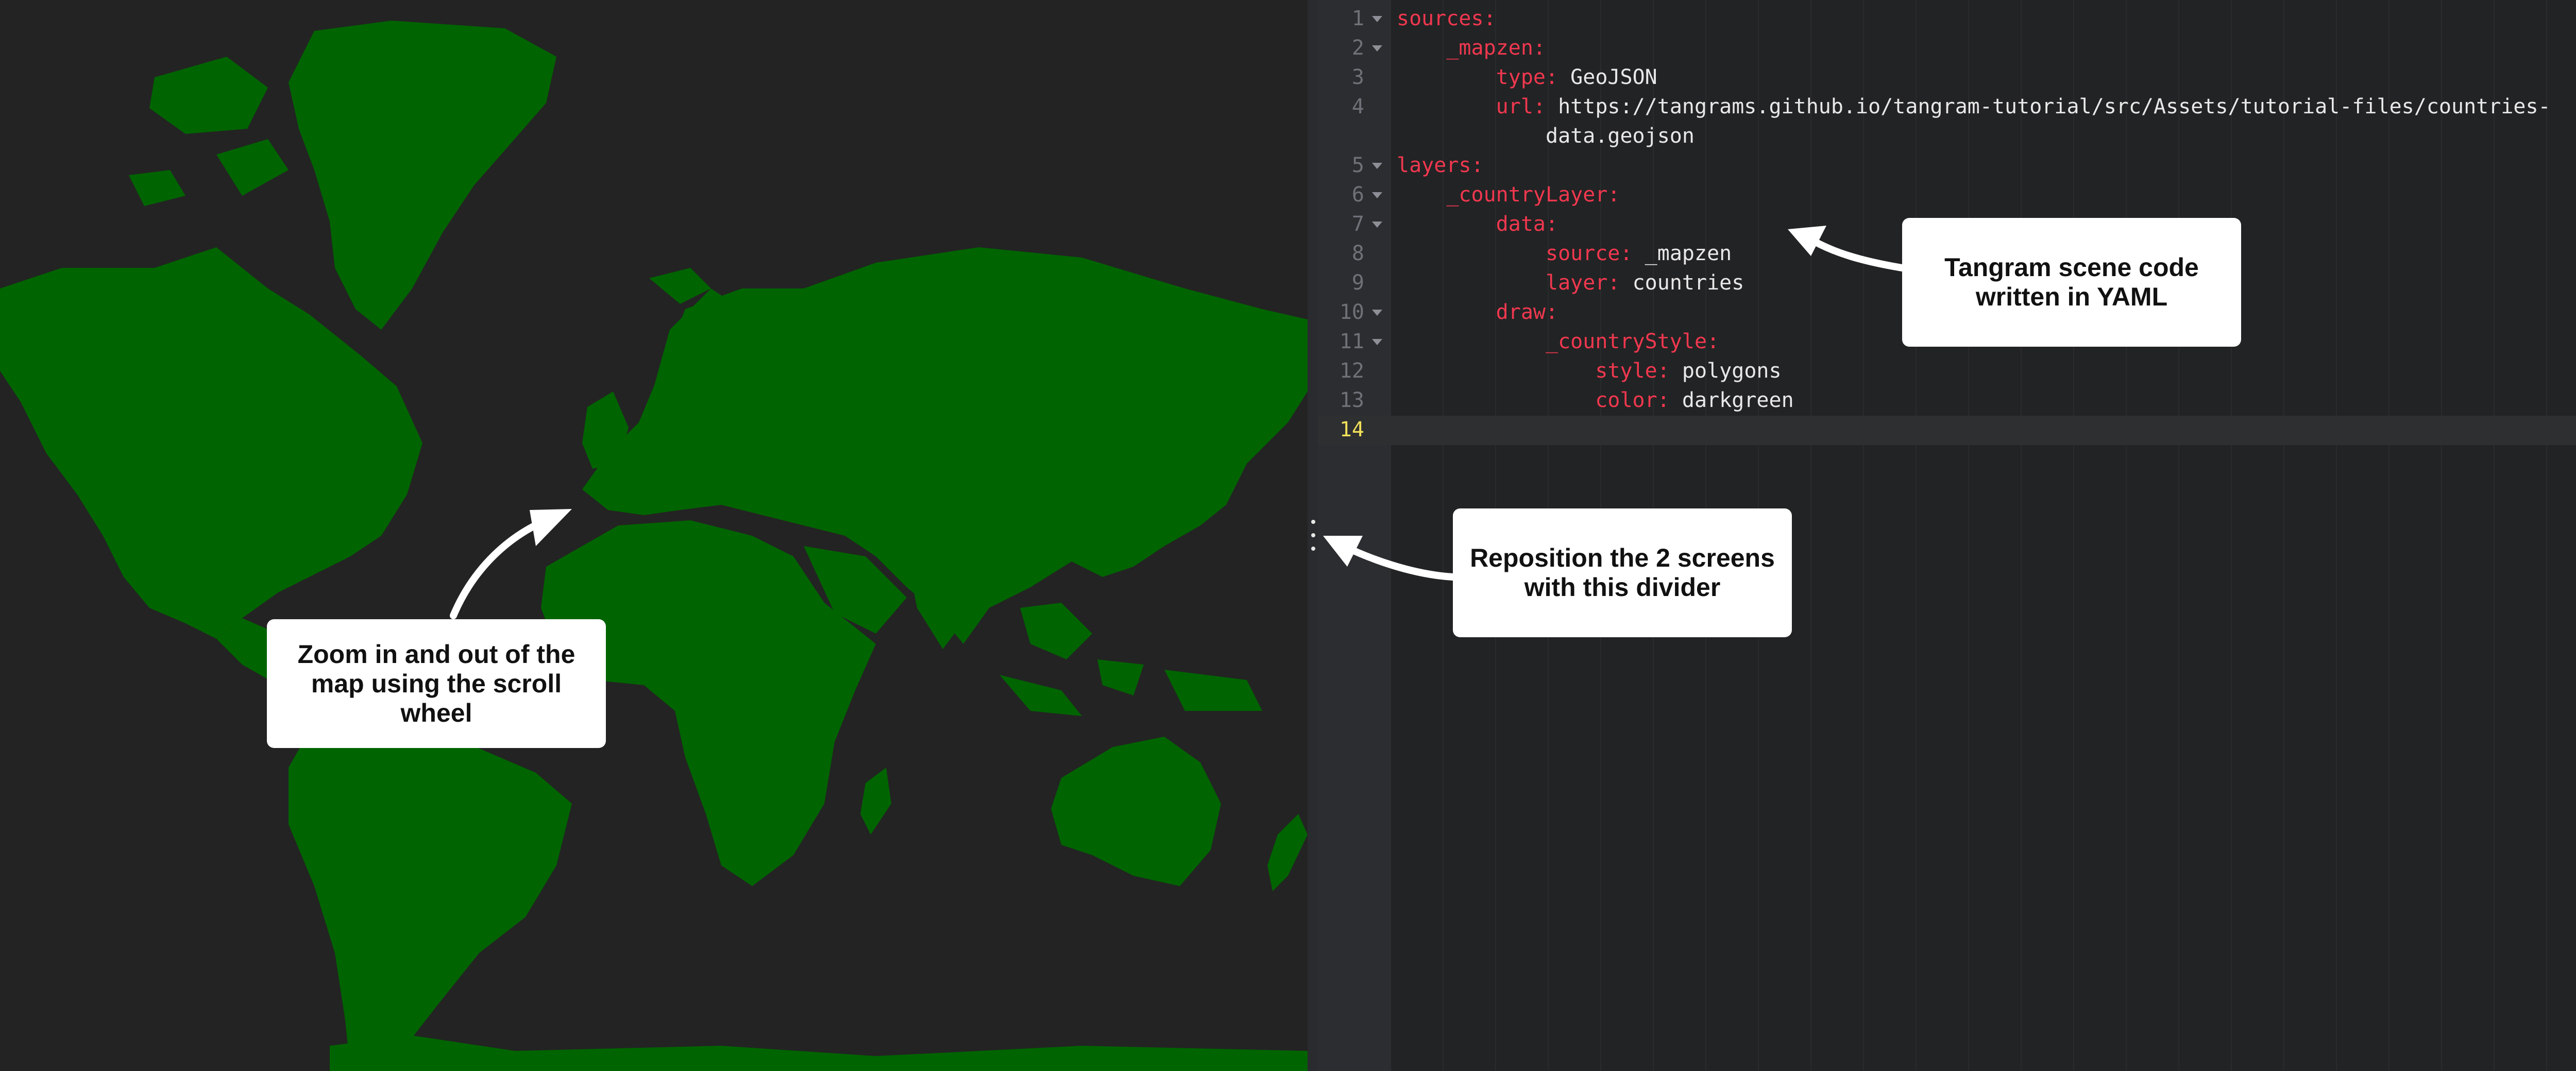 This screenshot has width=2576, height=1071. I want to click on map-zoom-arrowhead, so click(551, 527).